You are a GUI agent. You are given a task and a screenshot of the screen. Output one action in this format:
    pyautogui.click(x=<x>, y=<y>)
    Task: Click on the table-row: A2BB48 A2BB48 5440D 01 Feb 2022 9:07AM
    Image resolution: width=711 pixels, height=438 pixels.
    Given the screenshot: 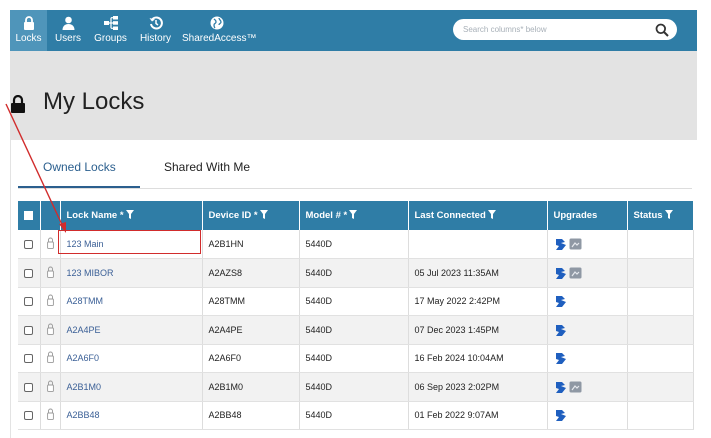 What is the action you would take?
    pyautogui.click(x=356, y=415)
    